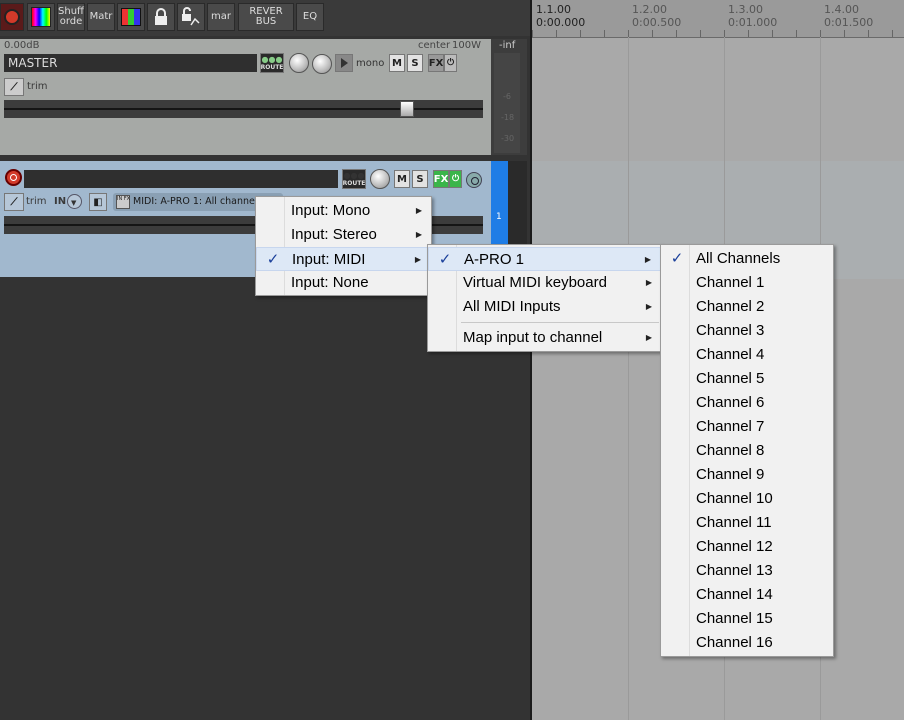  What do you see at coordinates (747, 499) in the screenshot?
I see `menu-item-channel-10: Channel 10` at bounding box center [747, 499].